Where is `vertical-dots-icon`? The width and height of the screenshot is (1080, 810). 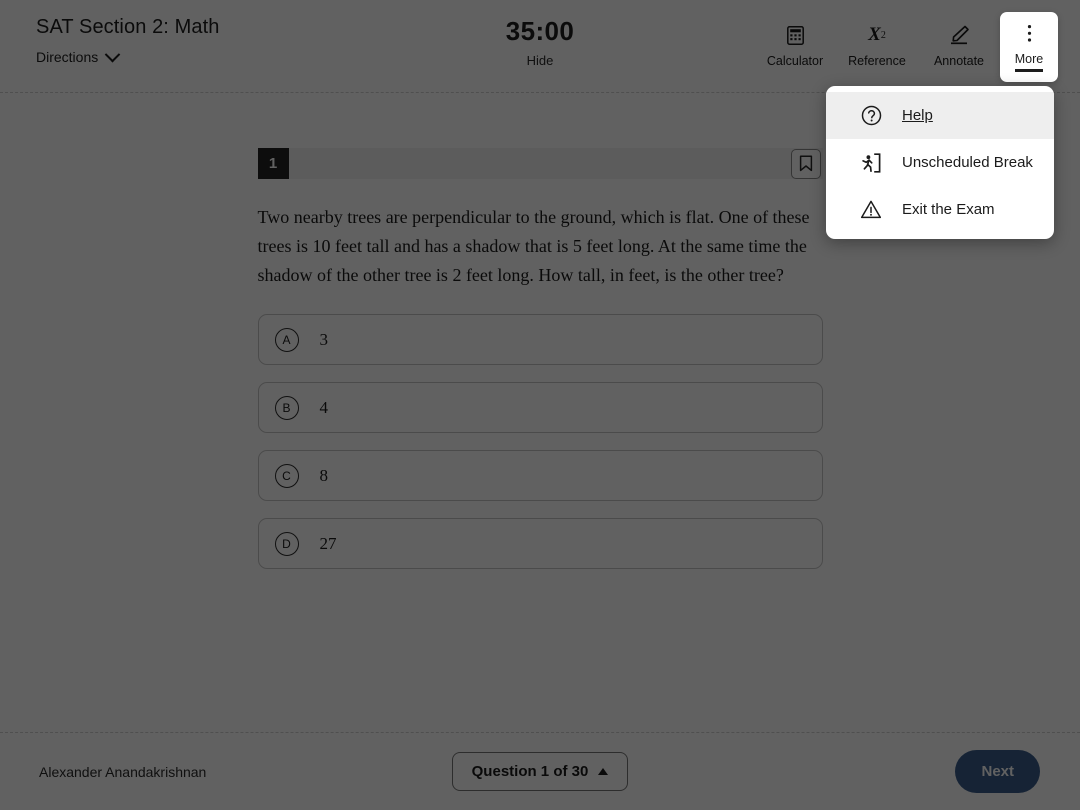
vertical-dots-icon is located at coordinates (1029, 33).